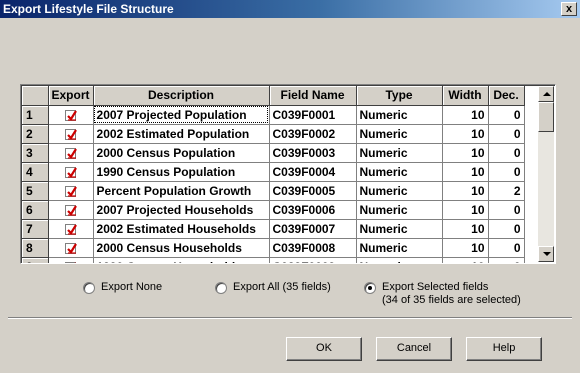  What do you see at coordinates (313, 191) in the screenshot?
I see `field-name-cell: C039F0005` at bounding box center [313, 191].